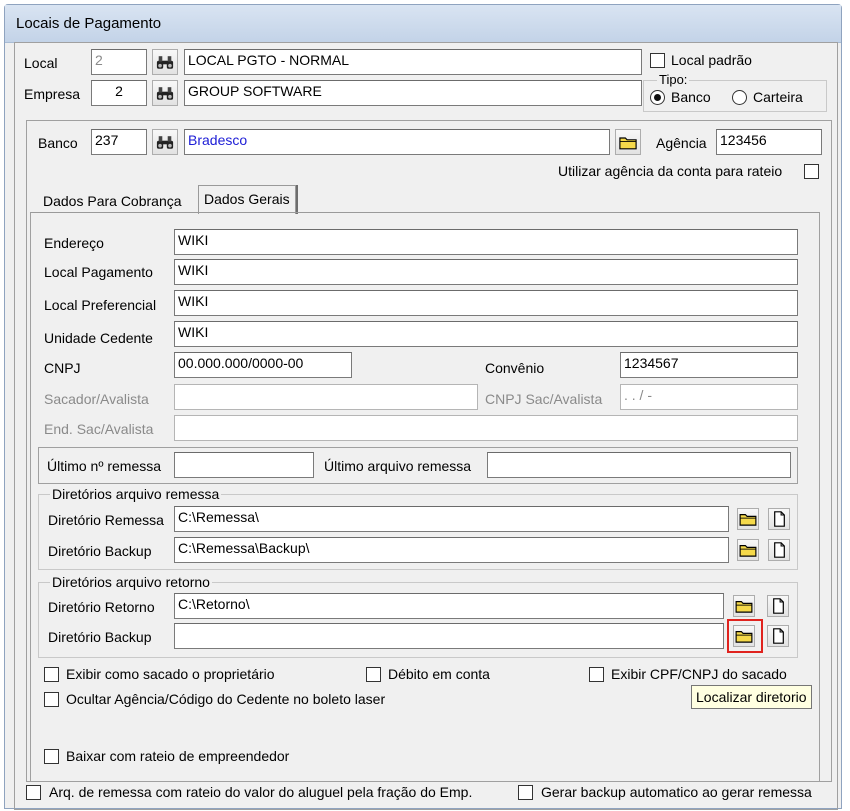  What do you see at coordinates (98, 338) in the screenshot?
I see `unidade-cedente-label: Unidade Cedente` at bounding box center [98, 338].